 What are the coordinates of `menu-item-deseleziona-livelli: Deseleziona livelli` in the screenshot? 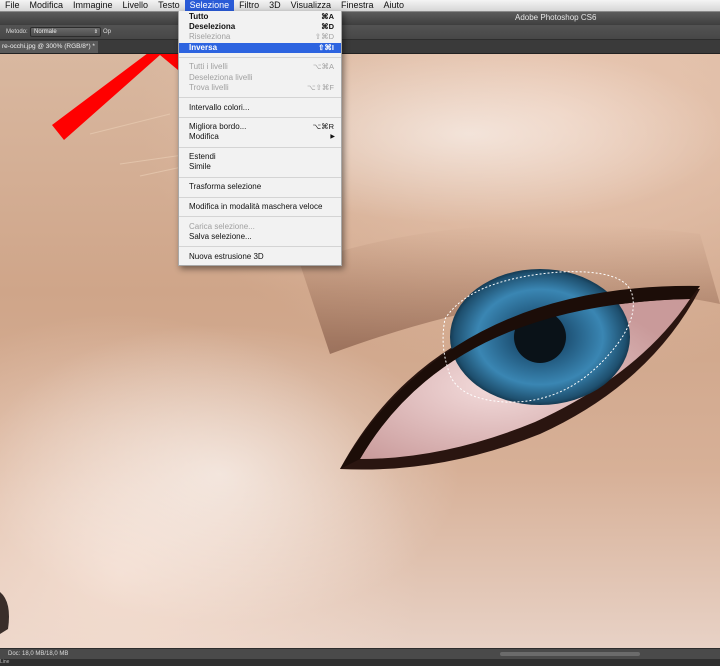 It's located at (260, 78).